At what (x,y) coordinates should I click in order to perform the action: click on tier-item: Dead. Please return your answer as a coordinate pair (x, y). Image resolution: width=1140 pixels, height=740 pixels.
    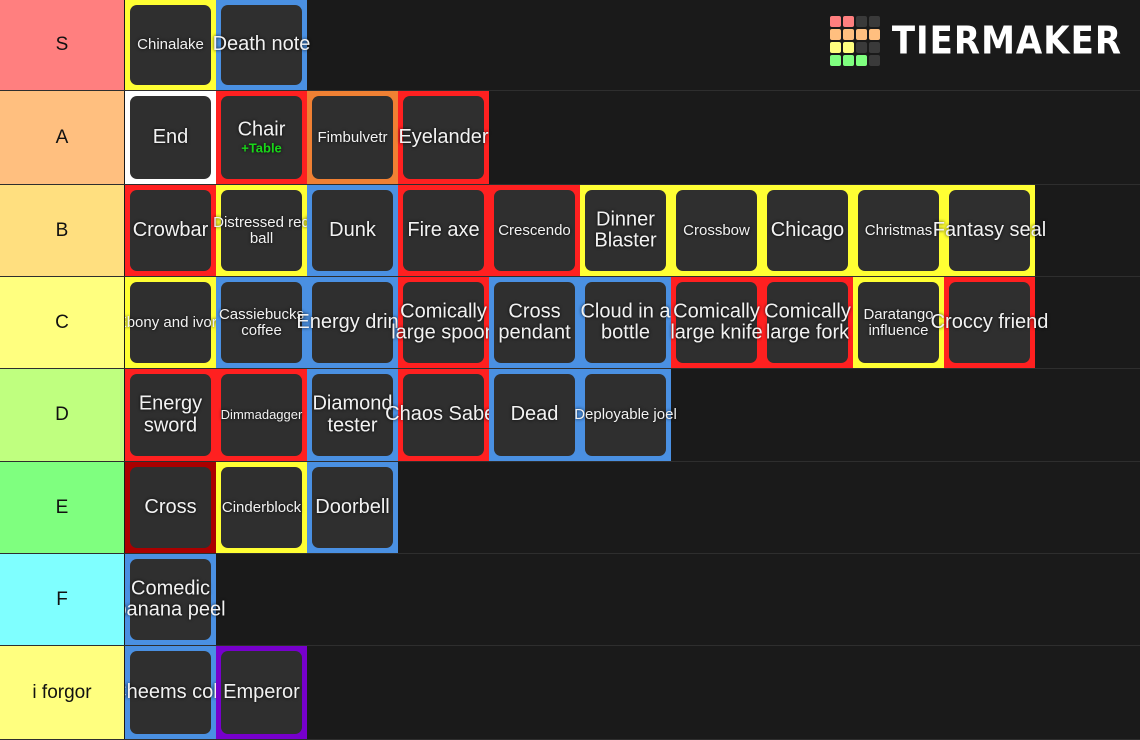
    Looking at the image, I should click on (534, 415).